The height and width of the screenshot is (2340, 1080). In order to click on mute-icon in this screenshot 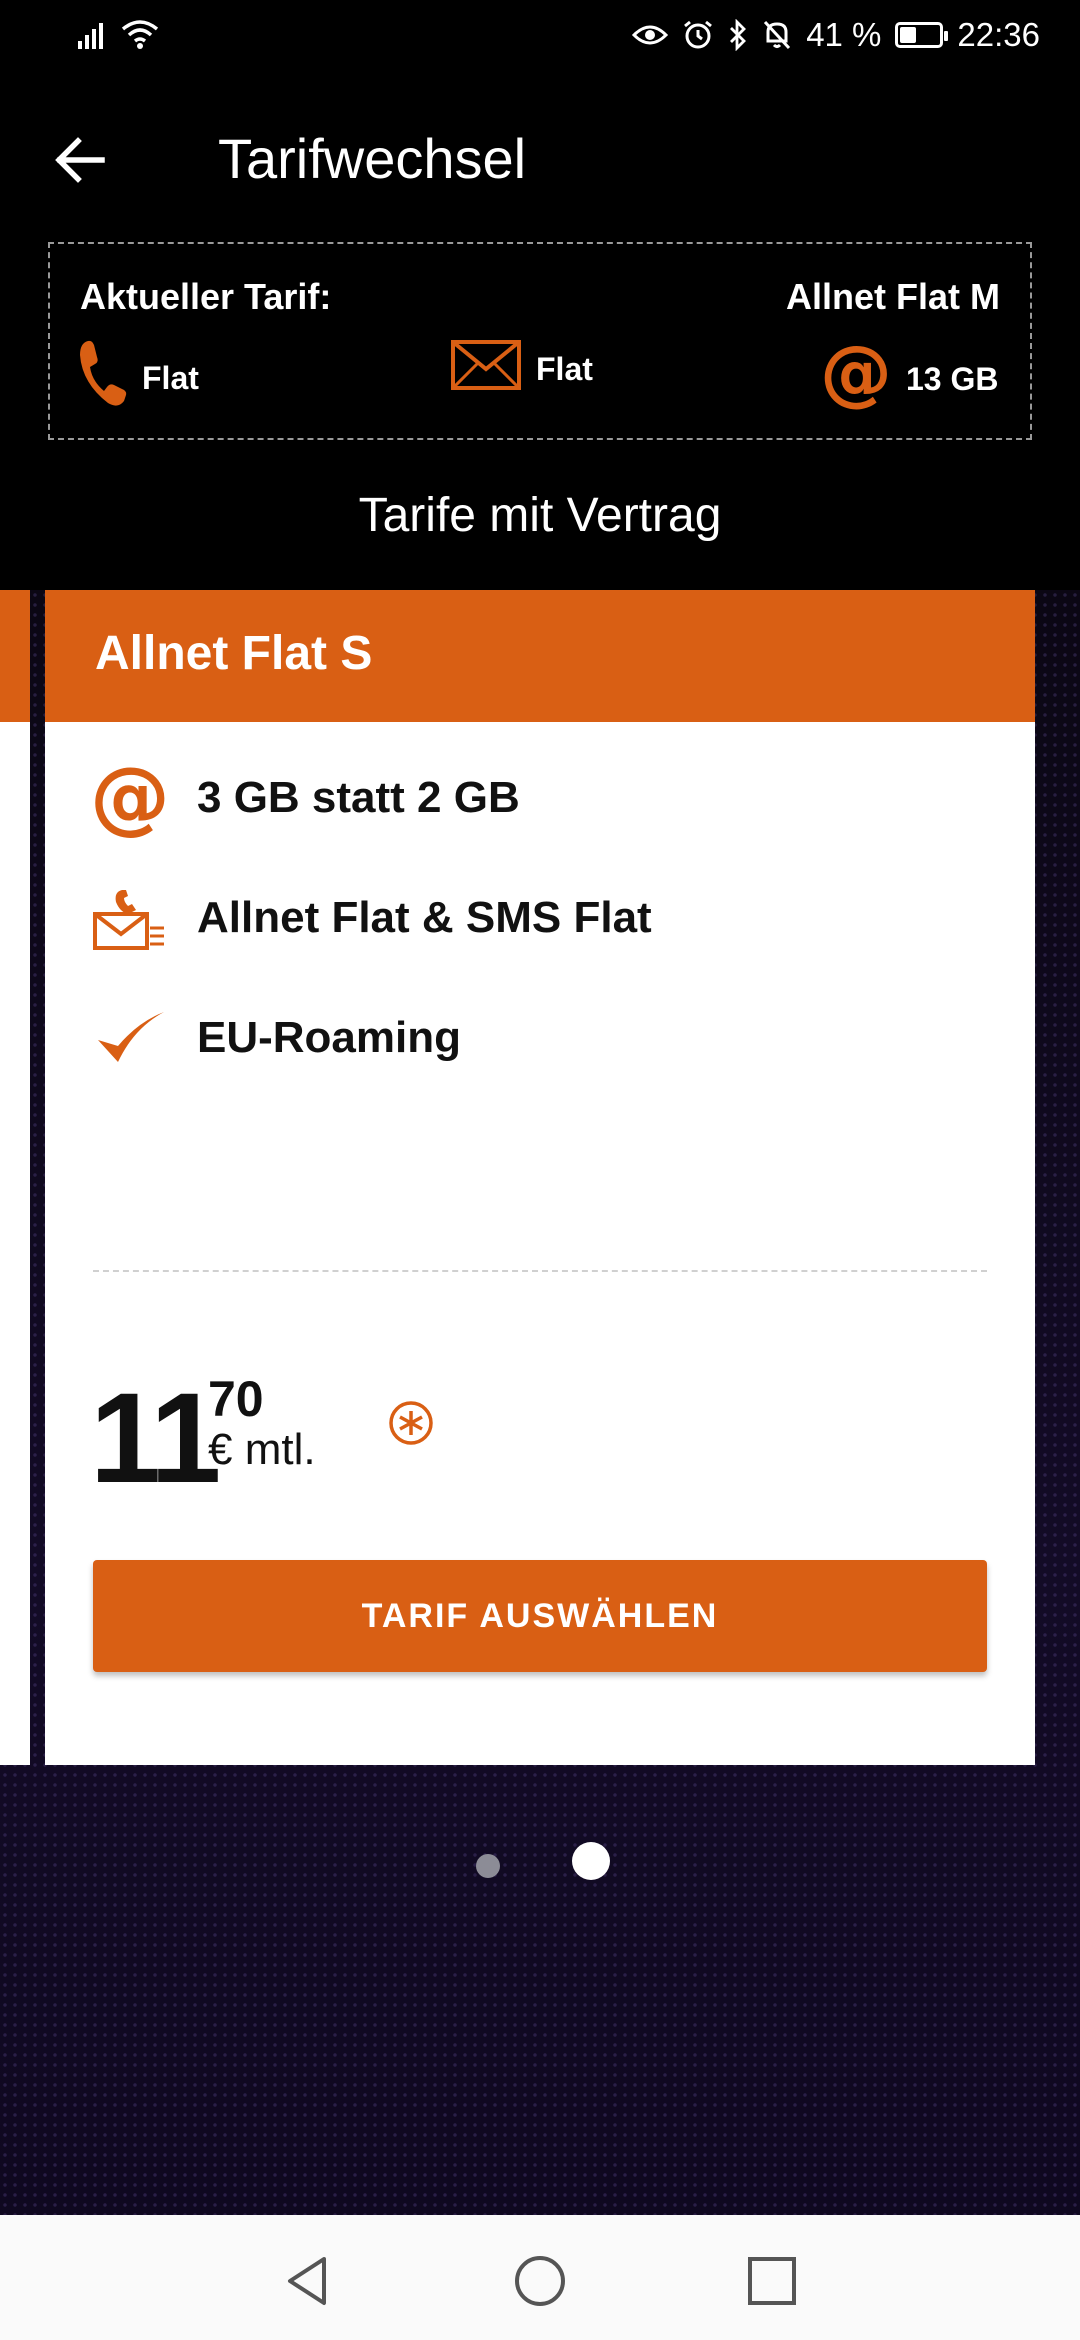, I will do `click(777, 35)`.